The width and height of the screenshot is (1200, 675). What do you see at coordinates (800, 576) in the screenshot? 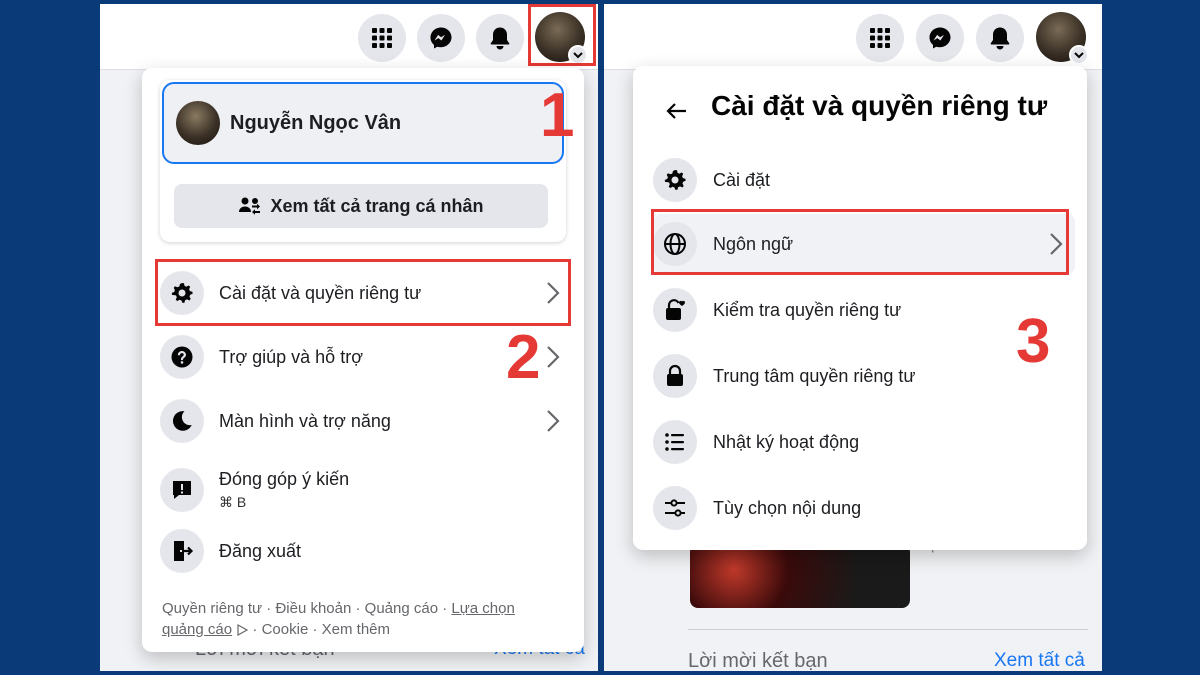
I see `bg-post-thumbnail` at bounding box center [800, 576].